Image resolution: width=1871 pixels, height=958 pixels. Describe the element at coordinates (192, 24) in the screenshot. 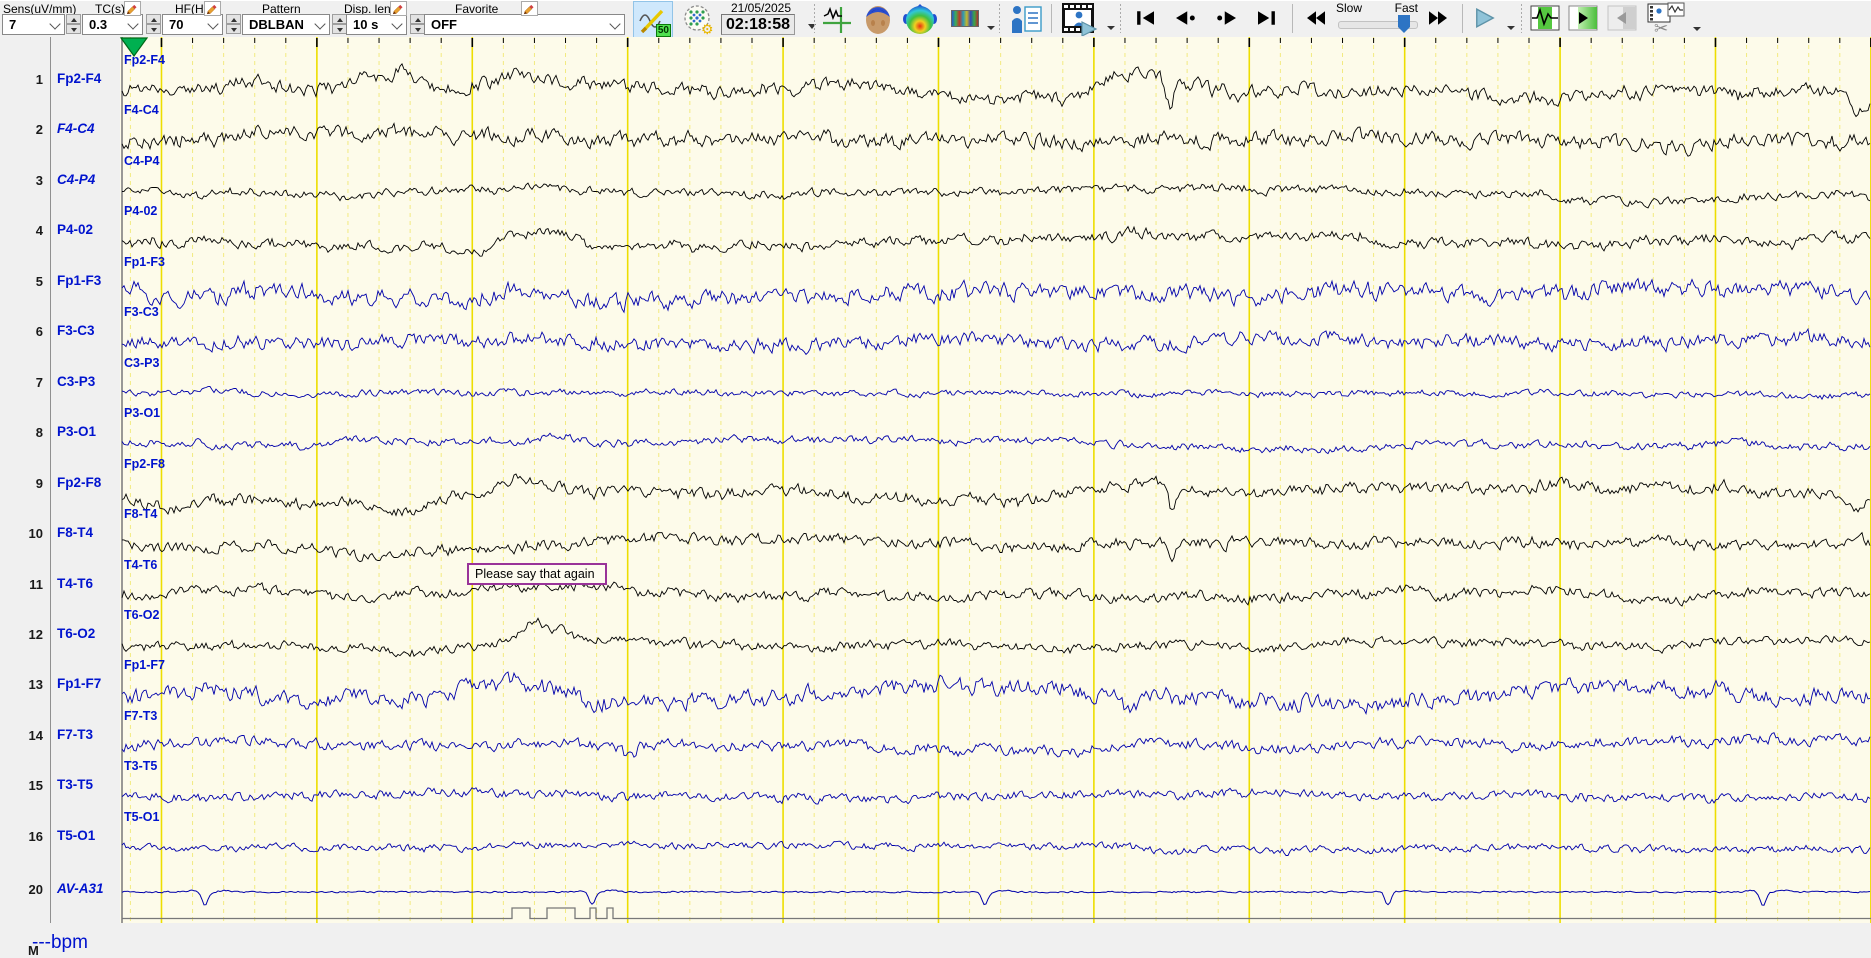

I see `high-freq-filter-dropdown: 70` at that location.